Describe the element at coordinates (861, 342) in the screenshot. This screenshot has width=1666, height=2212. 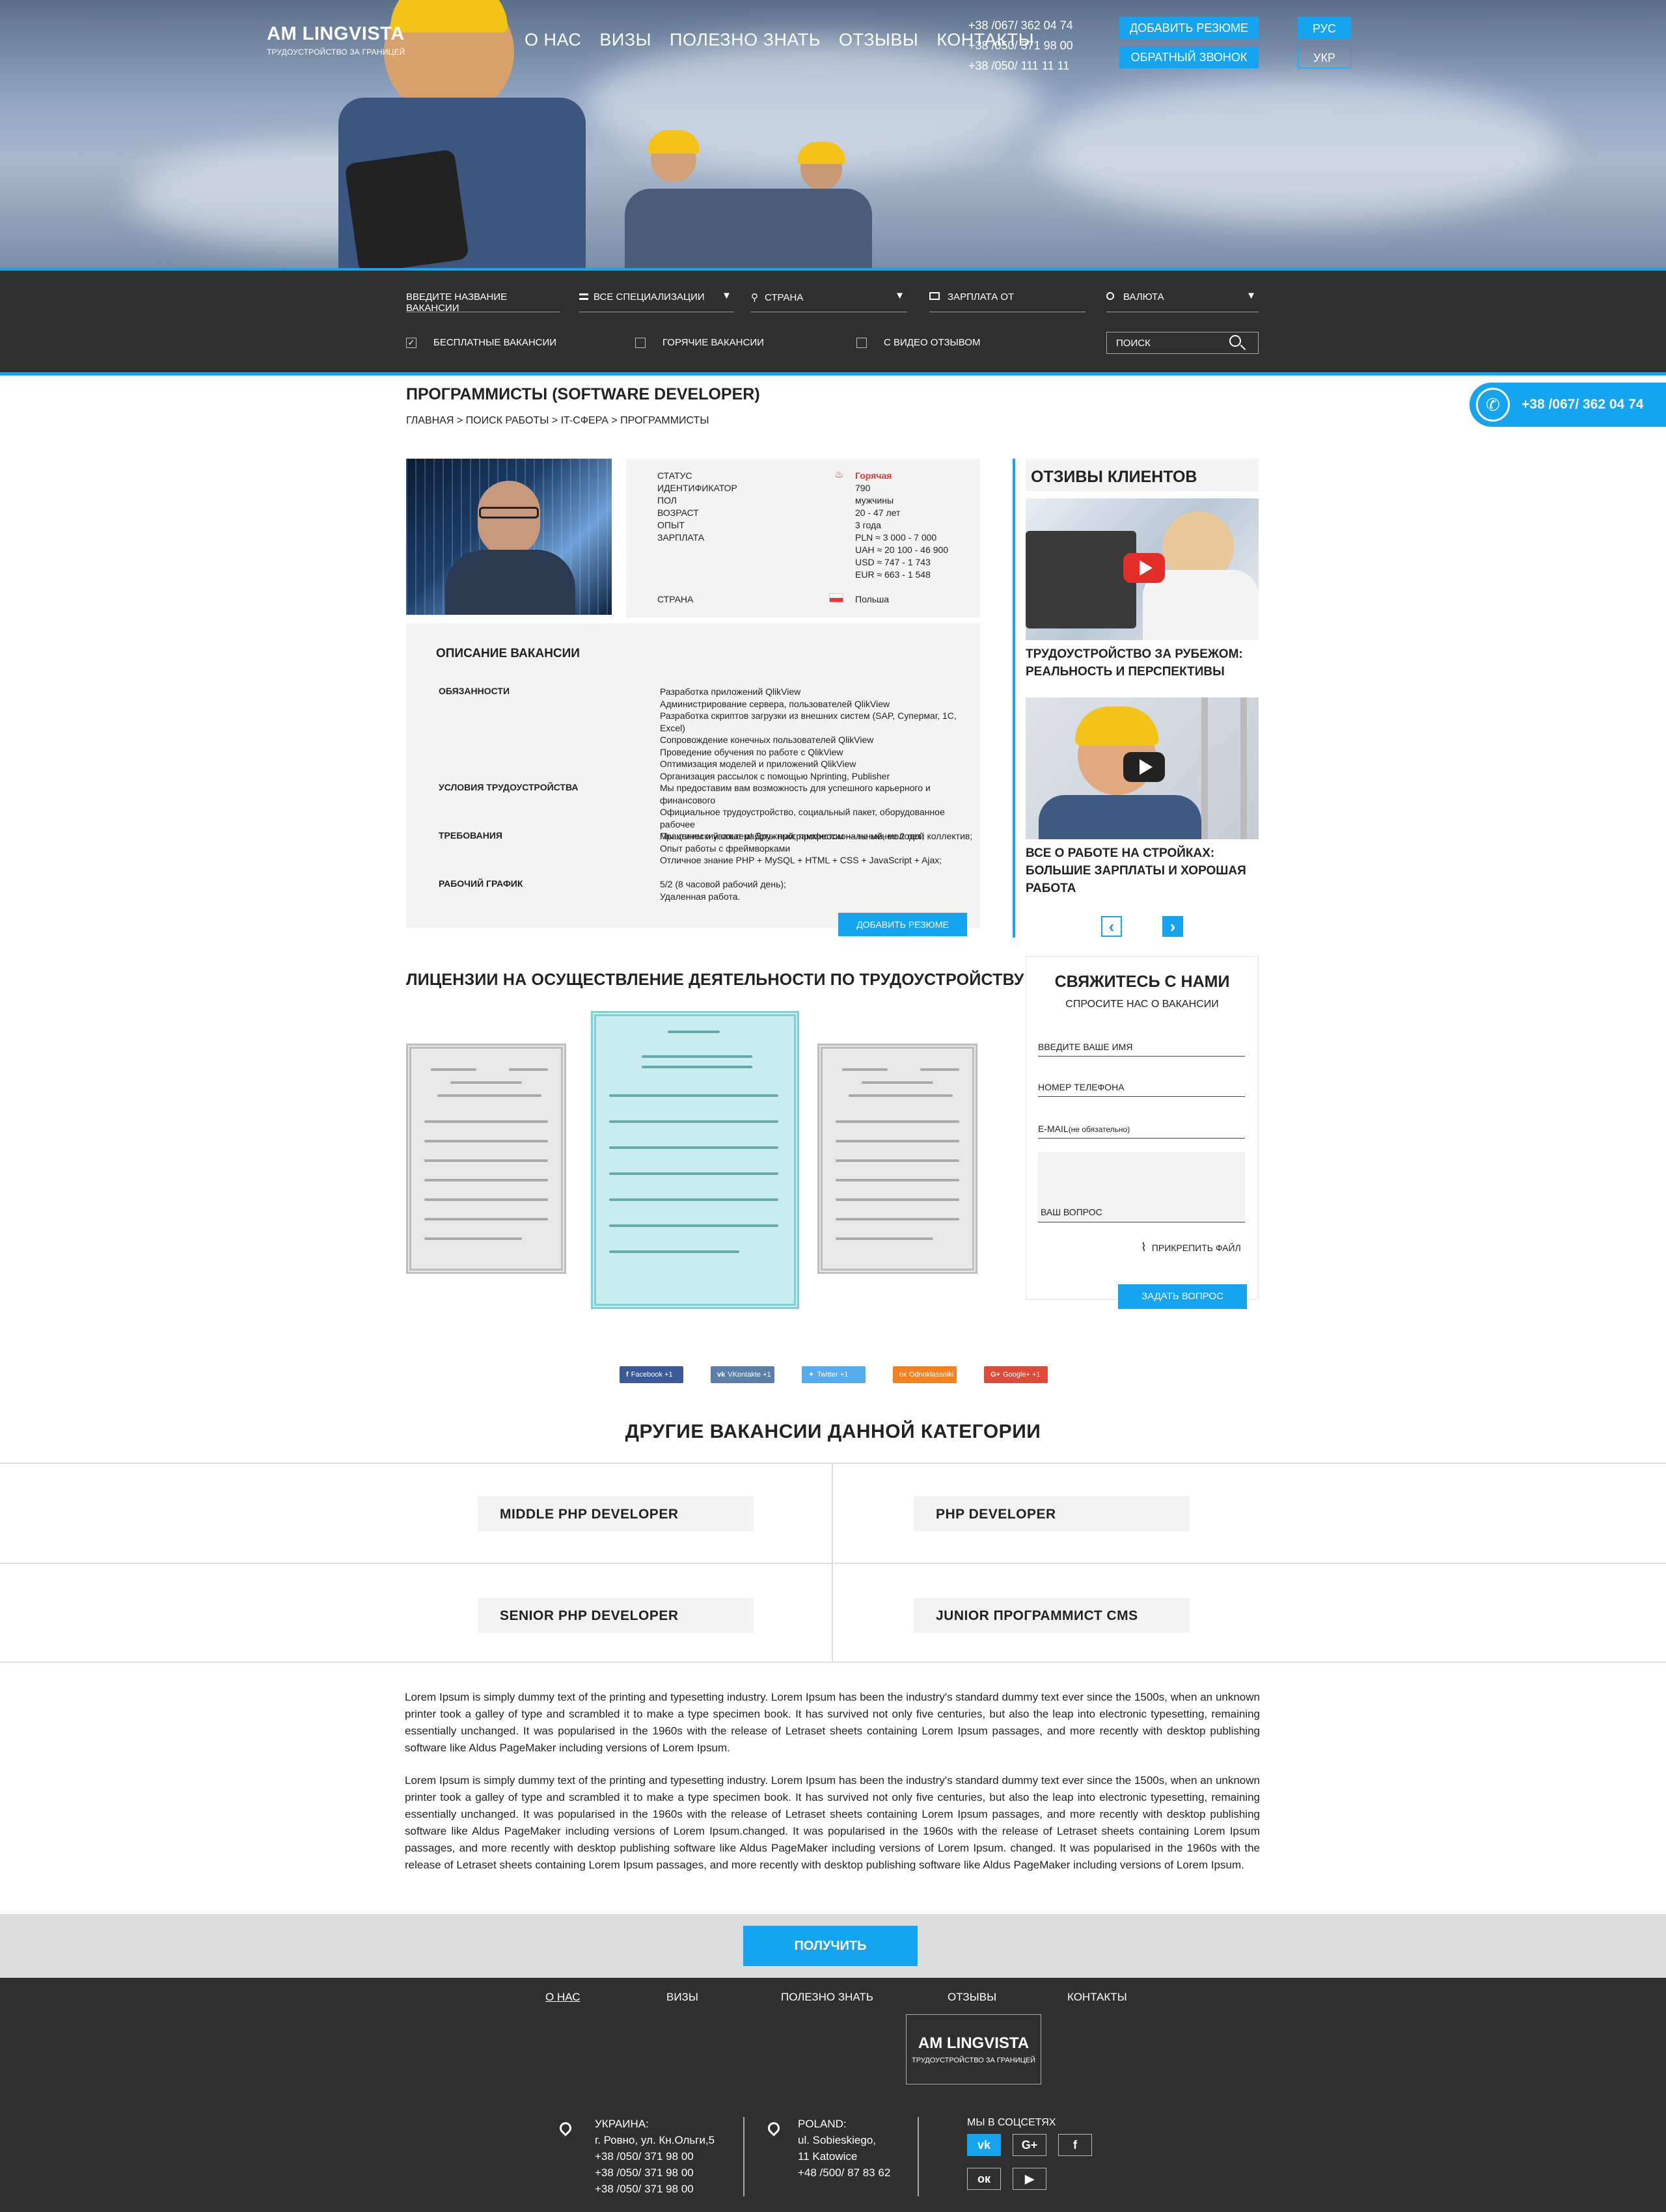
I see `checkbox-icon` at that location.